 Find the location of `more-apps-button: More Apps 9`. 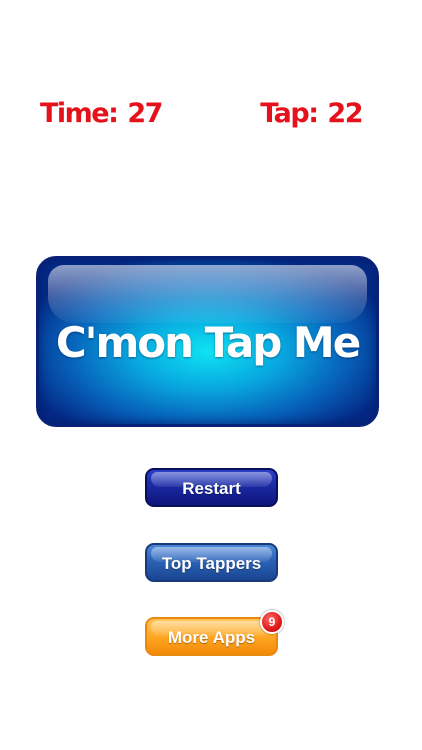

more-apps-button: More Apps 9 is located at coordinates (214, 633).